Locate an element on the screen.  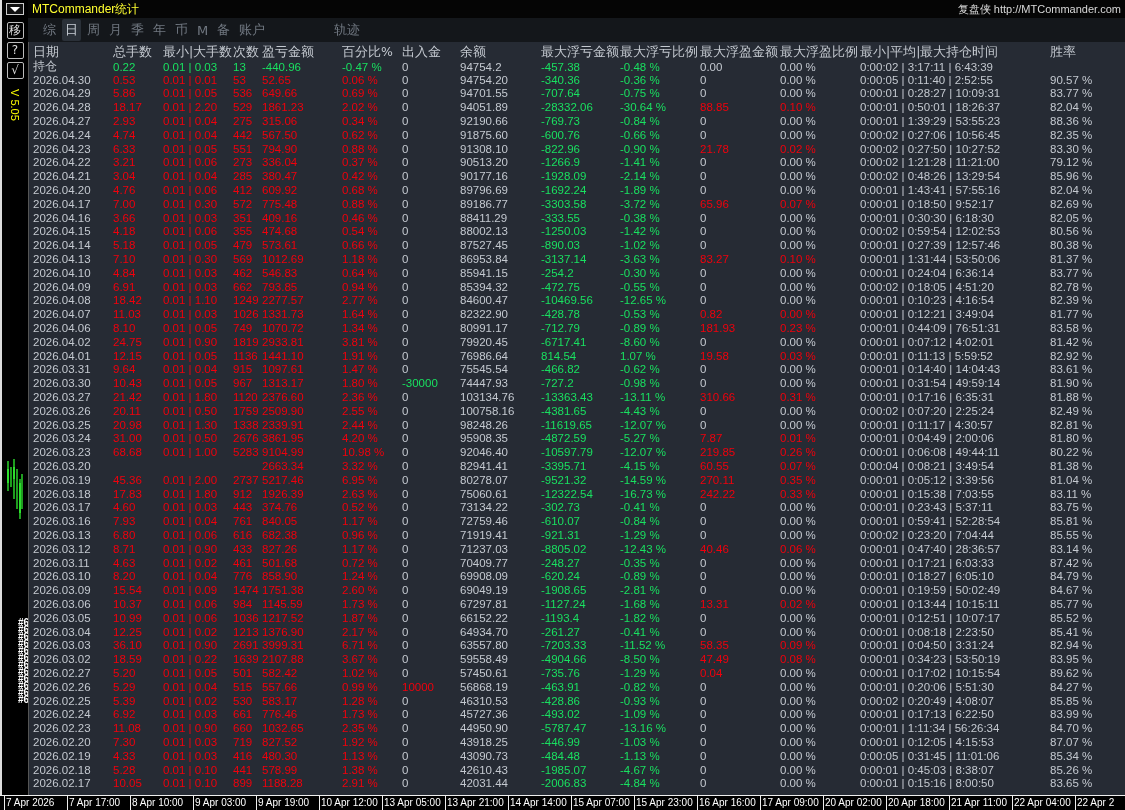
table-cell-text: 0.26 % is located at coordinates (798, 452).